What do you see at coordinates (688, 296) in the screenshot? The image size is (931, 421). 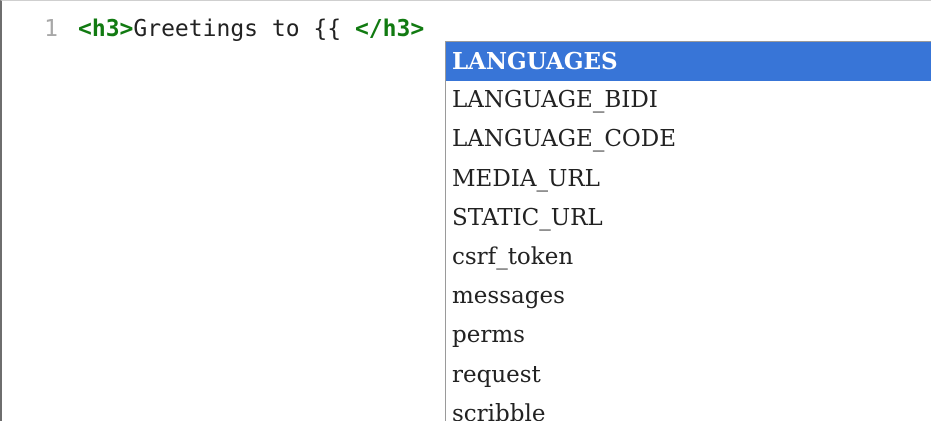 I see `autocomplete-item-messages: messages` at bounding box center [688, 296].